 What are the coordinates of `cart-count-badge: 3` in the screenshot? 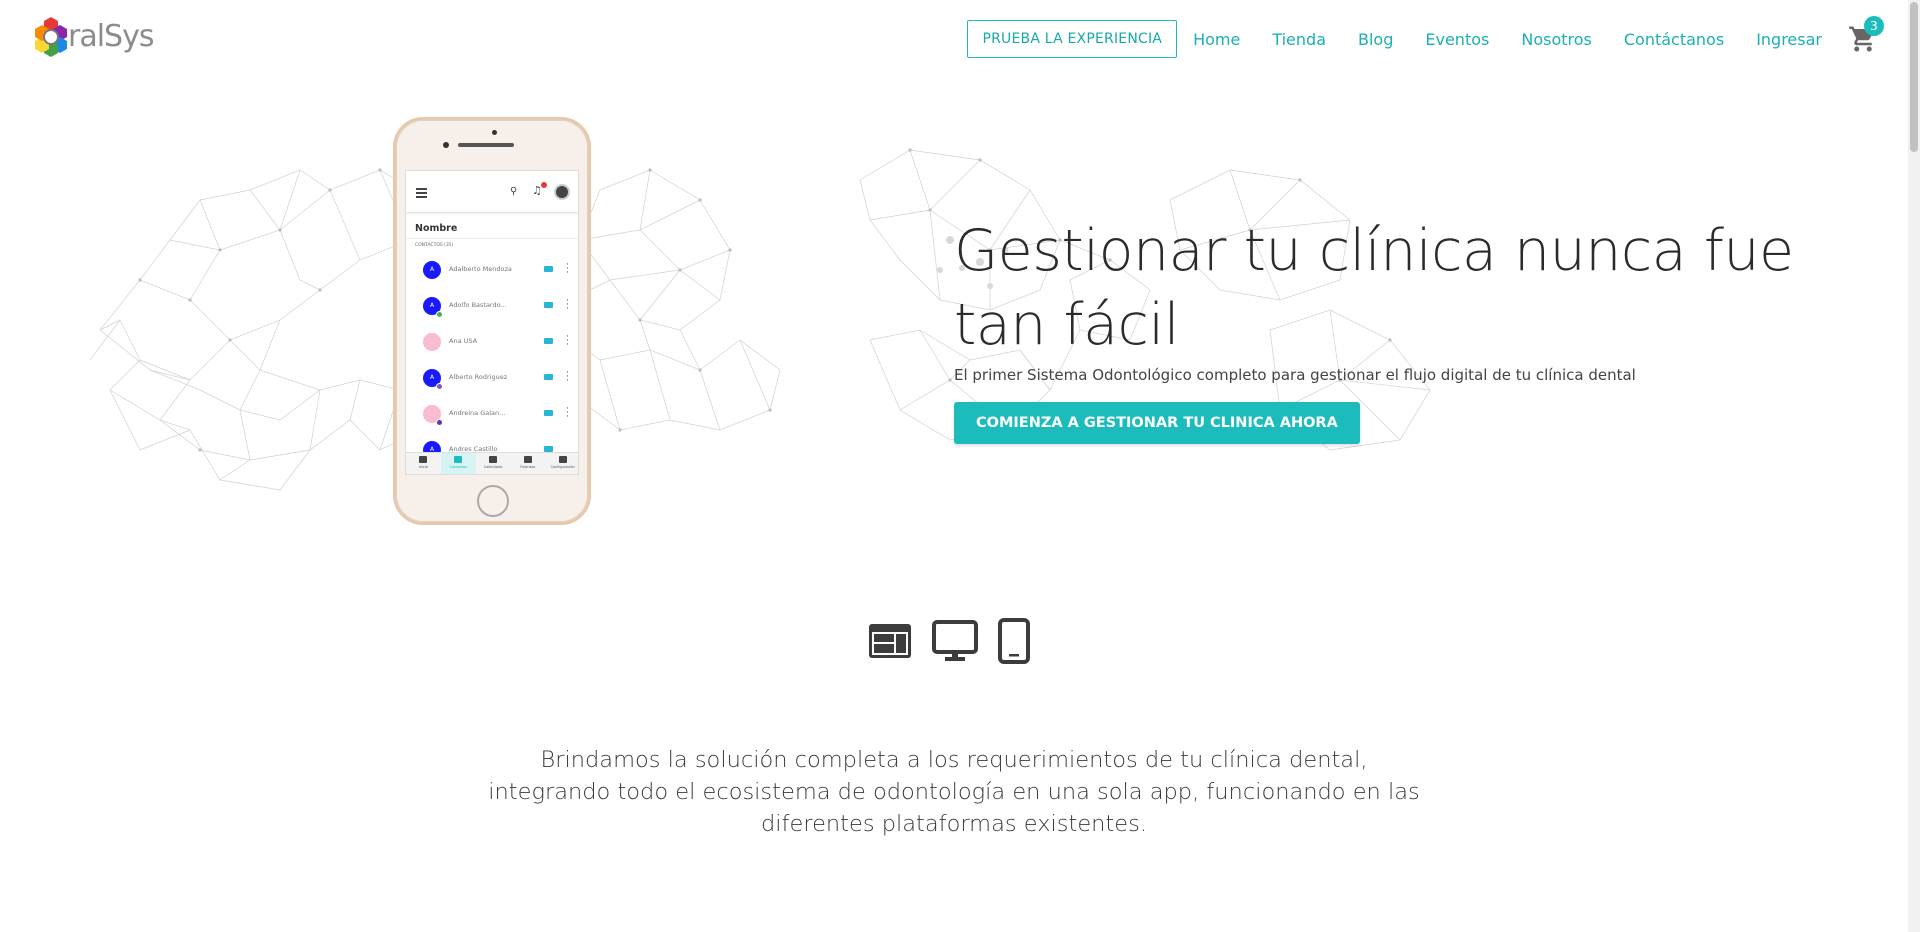 It's located at (1874, 26).